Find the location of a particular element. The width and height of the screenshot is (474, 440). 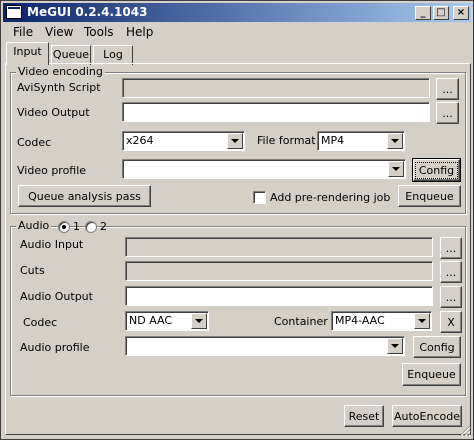

tab-log: Log is located at coordinates (113, 55).